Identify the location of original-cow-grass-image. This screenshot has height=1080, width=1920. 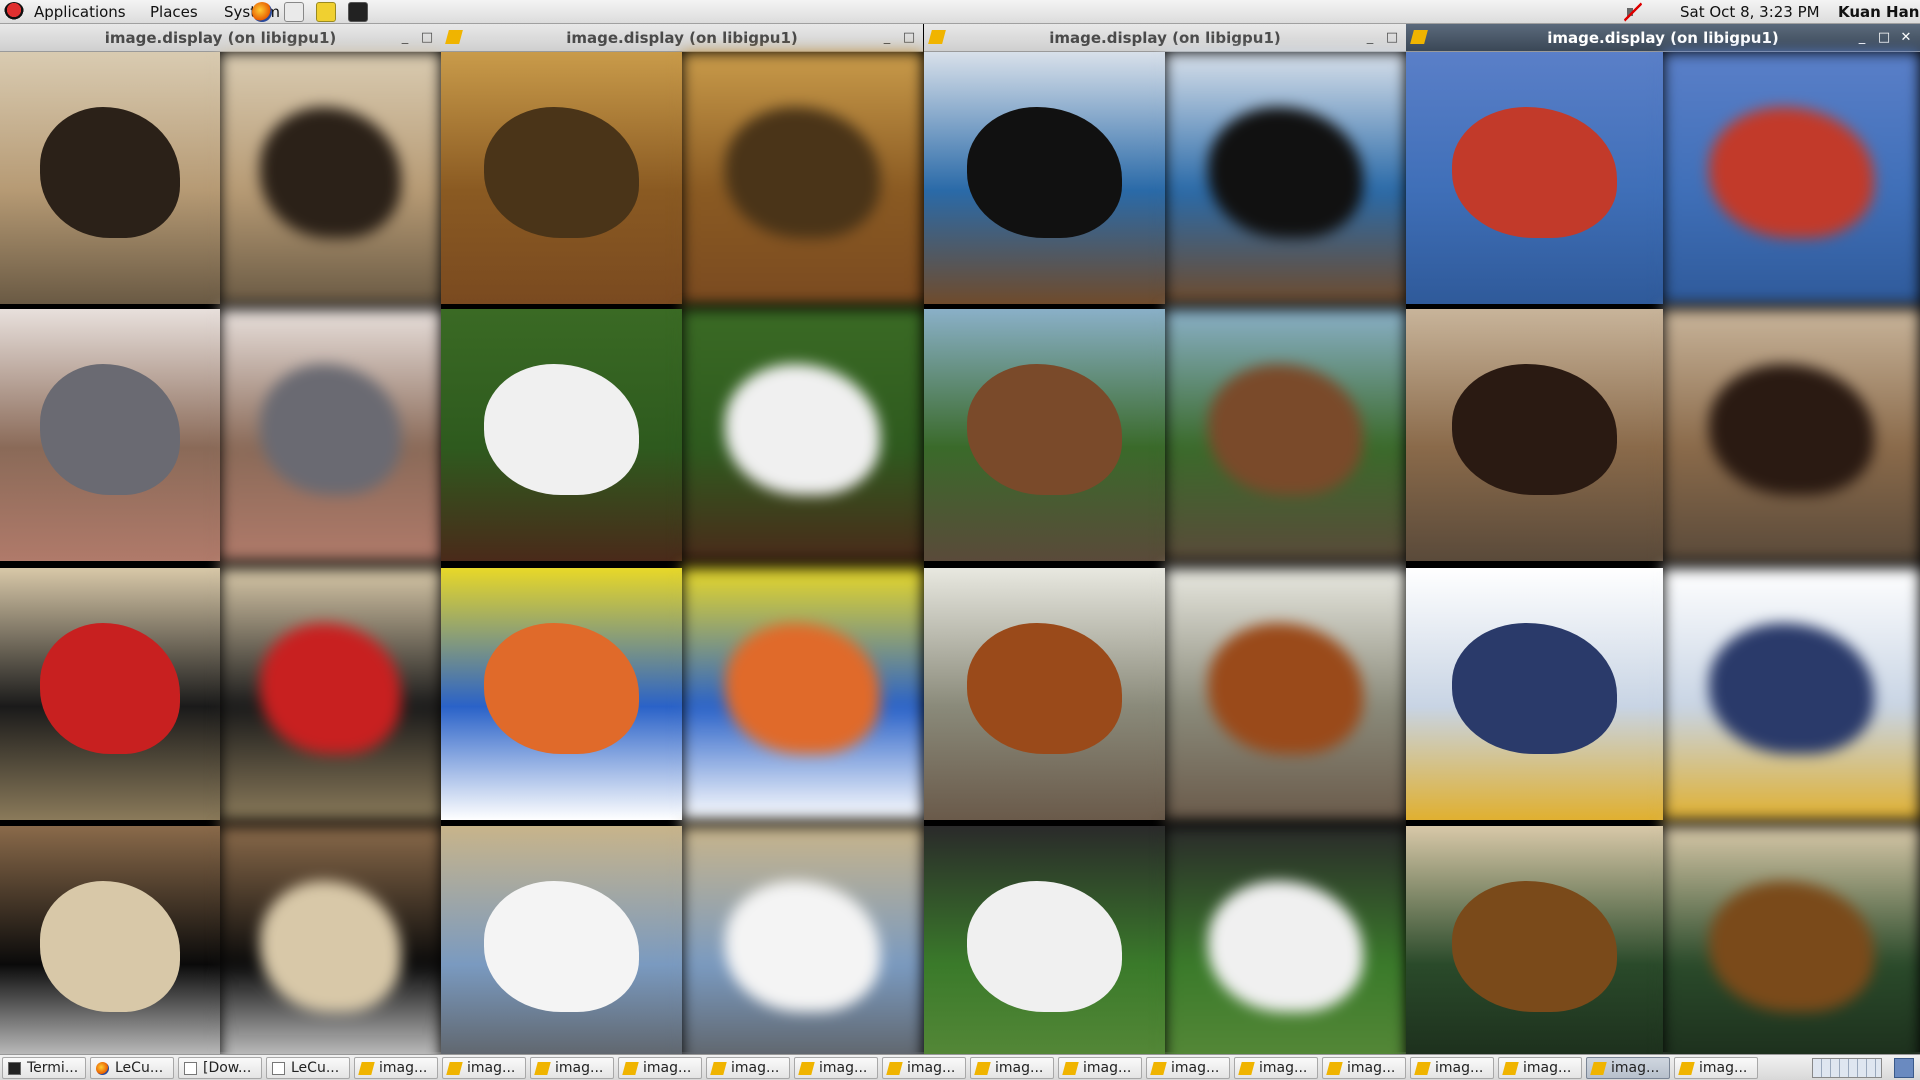
(1044, 952).